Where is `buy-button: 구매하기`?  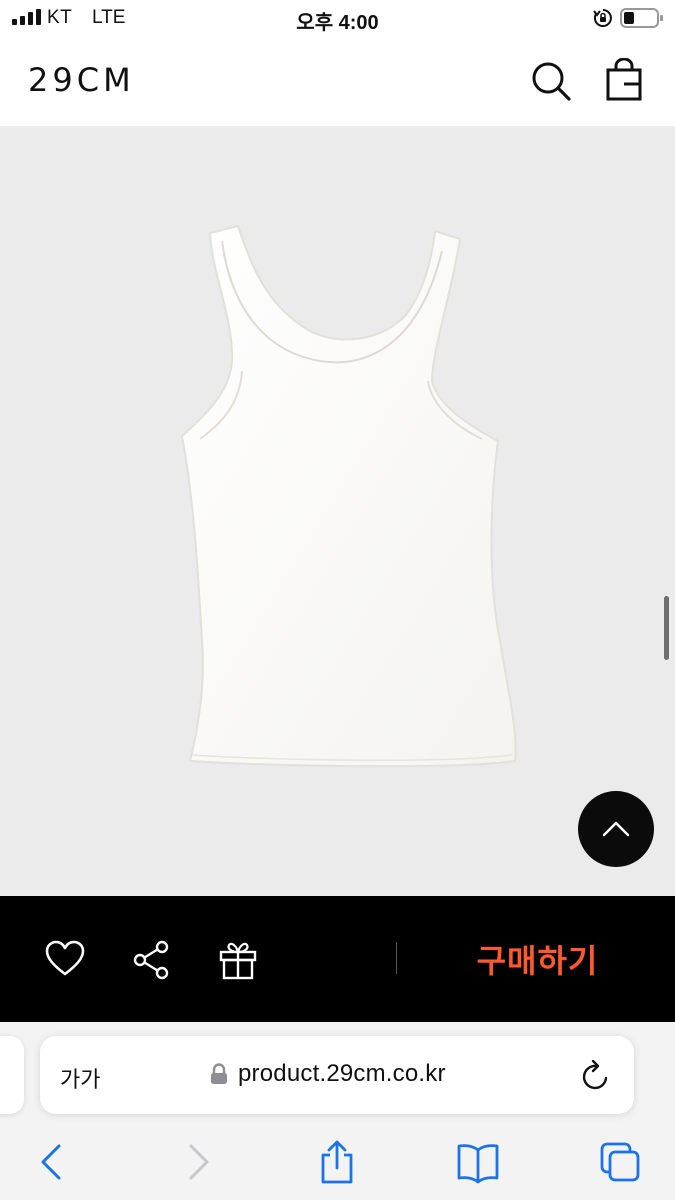
buy-button: 구매하기 is located at coordinates (537, 959).